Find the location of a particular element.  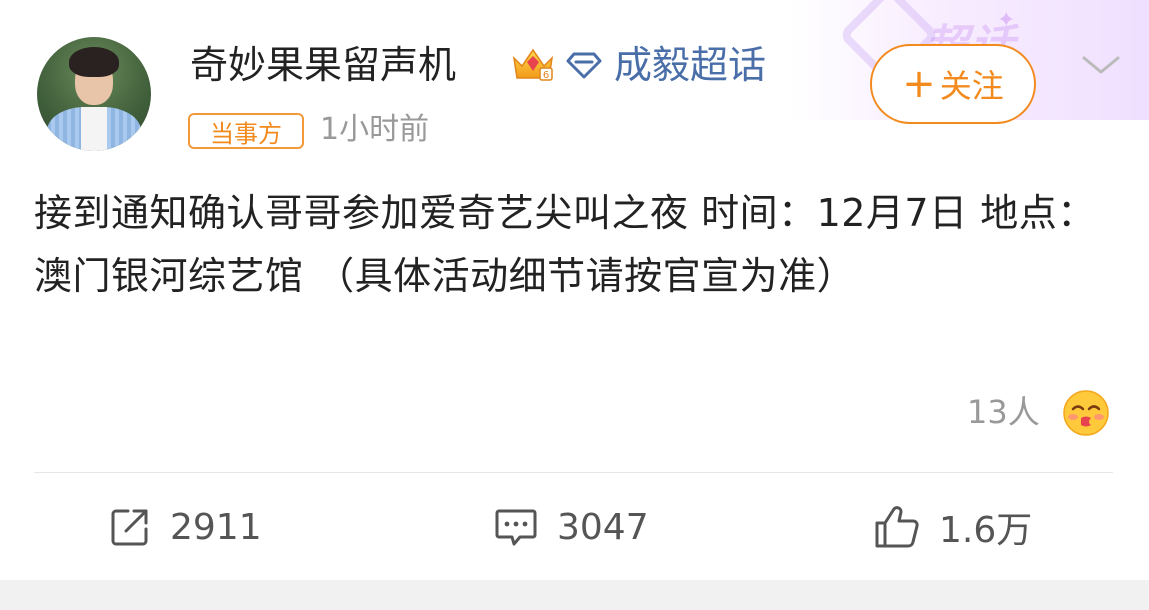

like-count: 1.6万 is located at coordinates (986, 530).